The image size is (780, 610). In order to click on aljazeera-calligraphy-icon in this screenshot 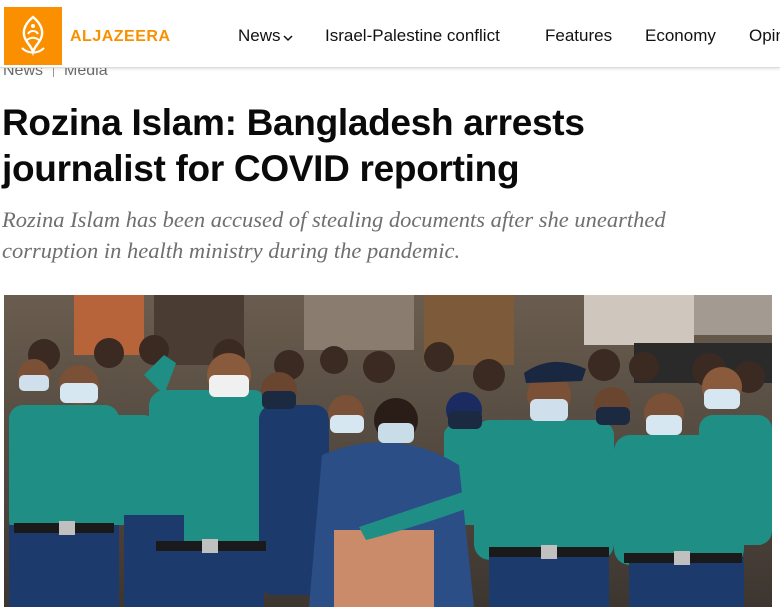, I will do `click(33, 36)`.